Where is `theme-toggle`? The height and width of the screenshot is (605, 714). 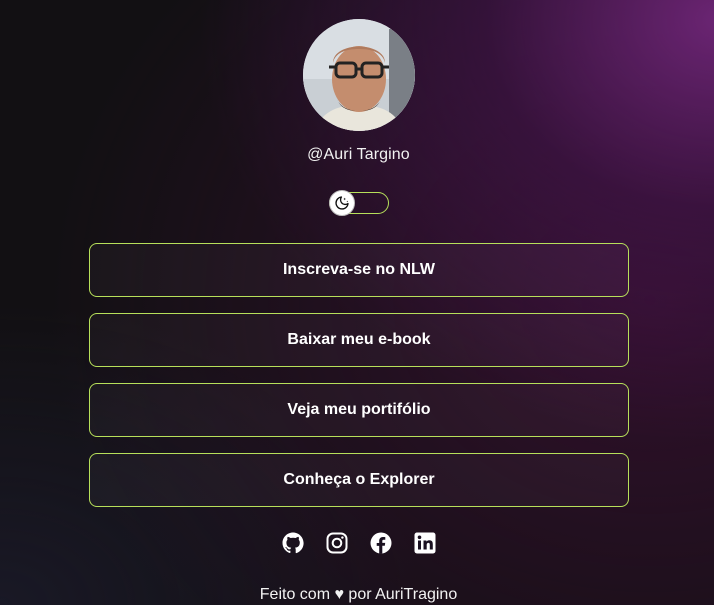 theme-toggle is located at coordinates (360, 203).